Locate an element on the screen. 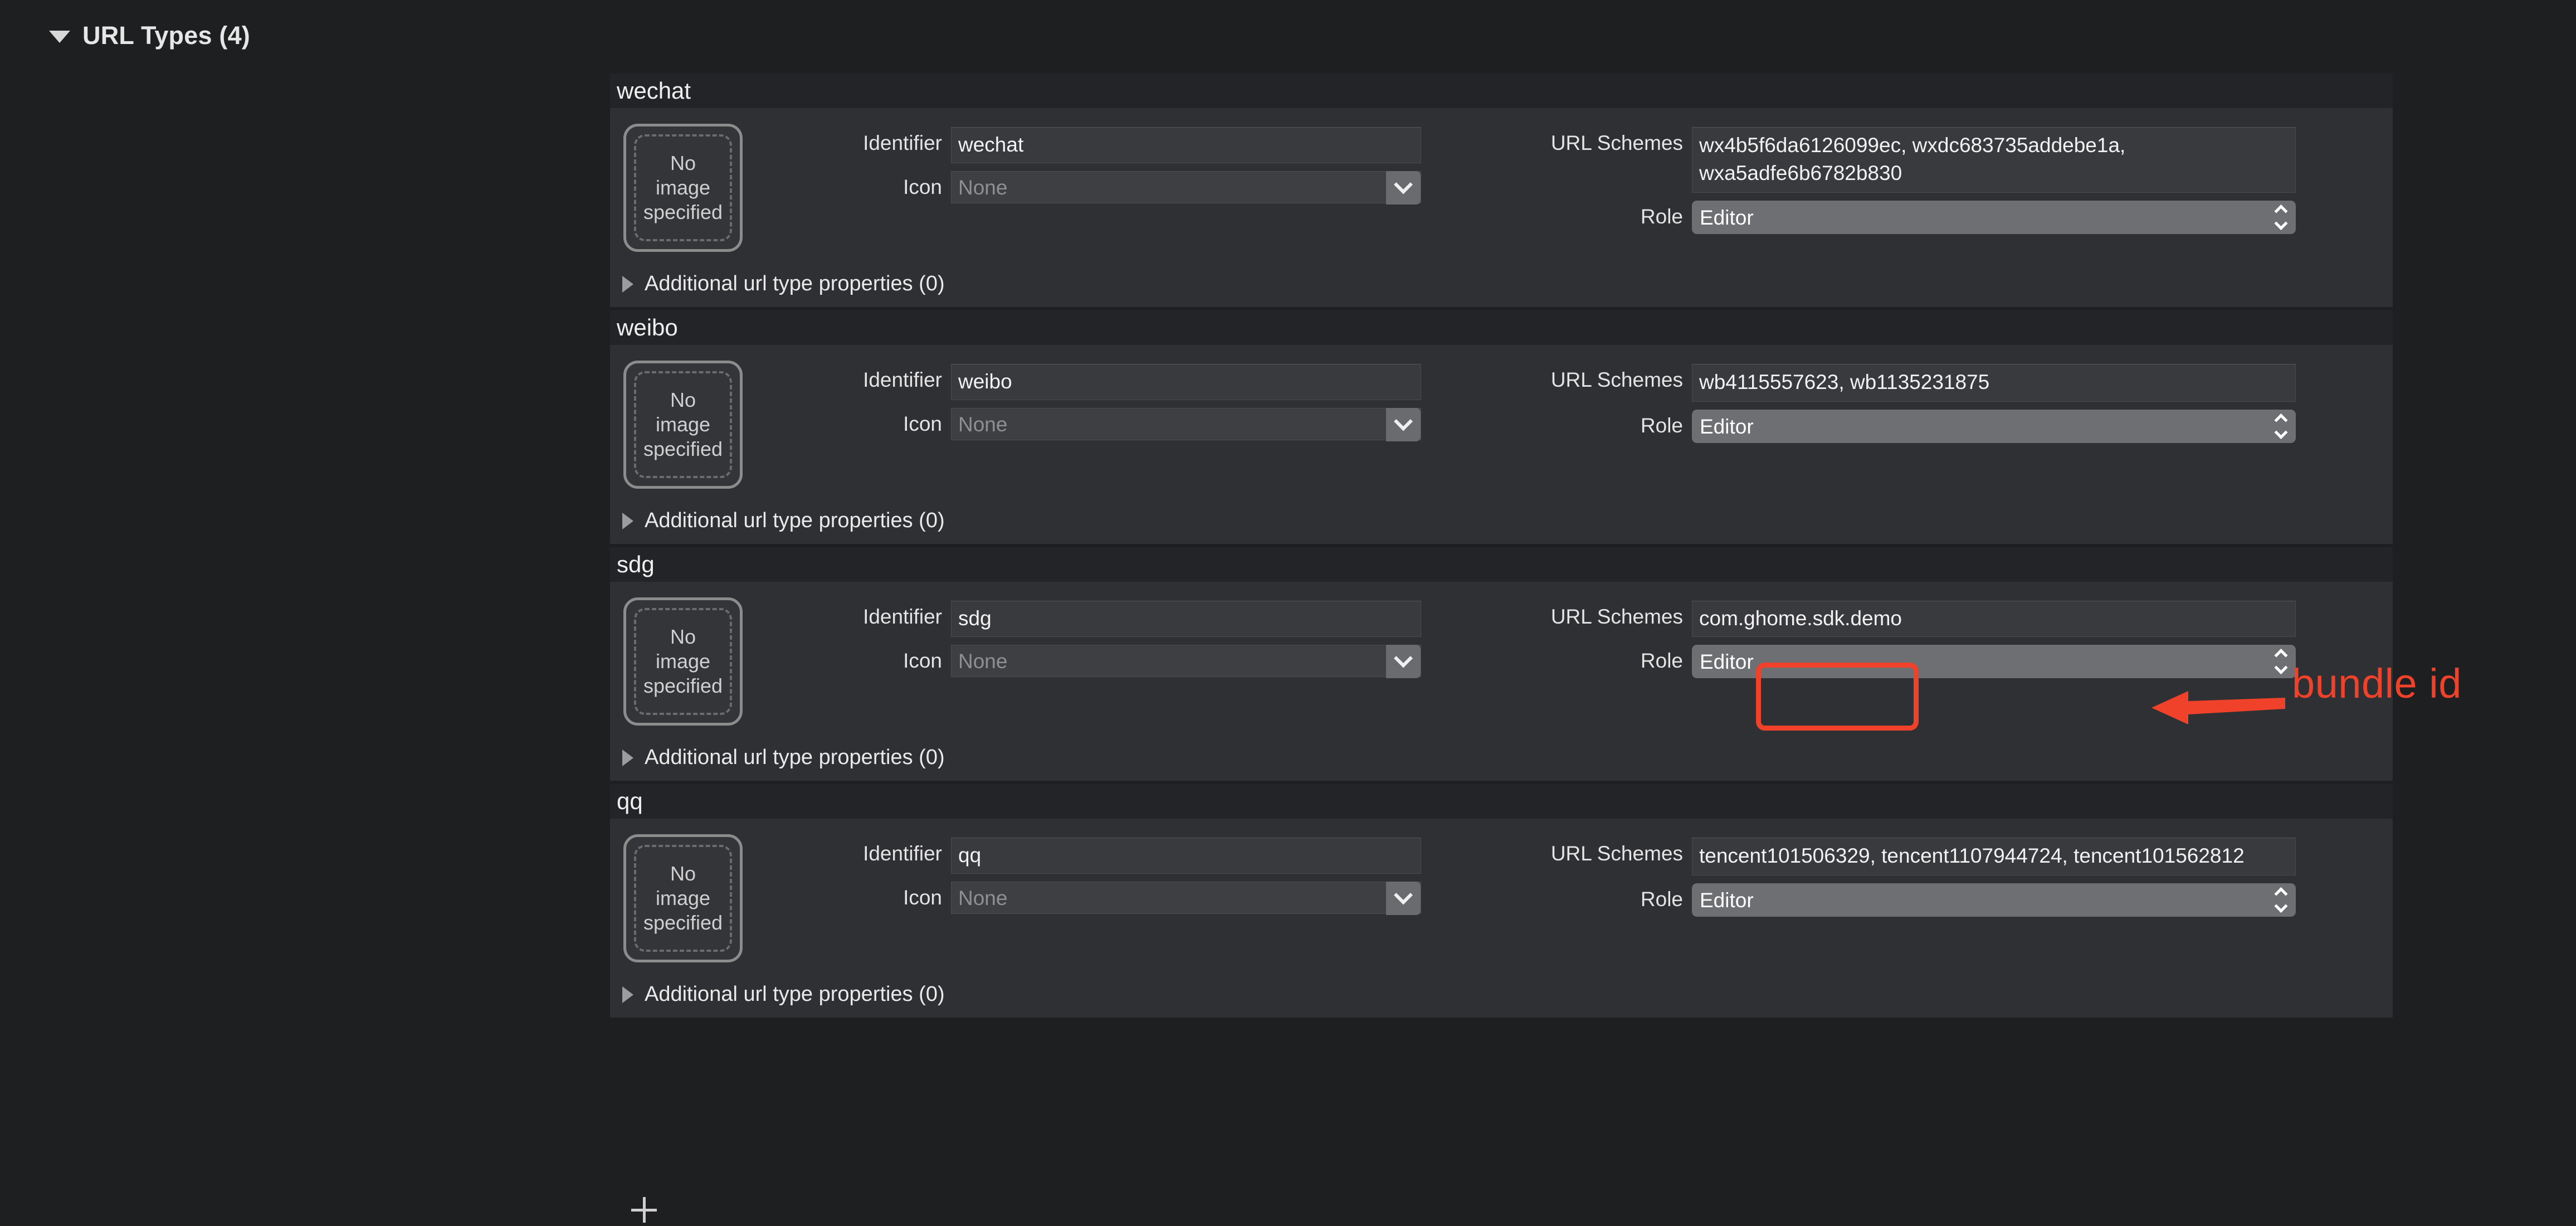 Image resolution: width=2576 pixels, height=1226 pixels. url-type-group-header: weibo is located at coordinates (1501, 327).